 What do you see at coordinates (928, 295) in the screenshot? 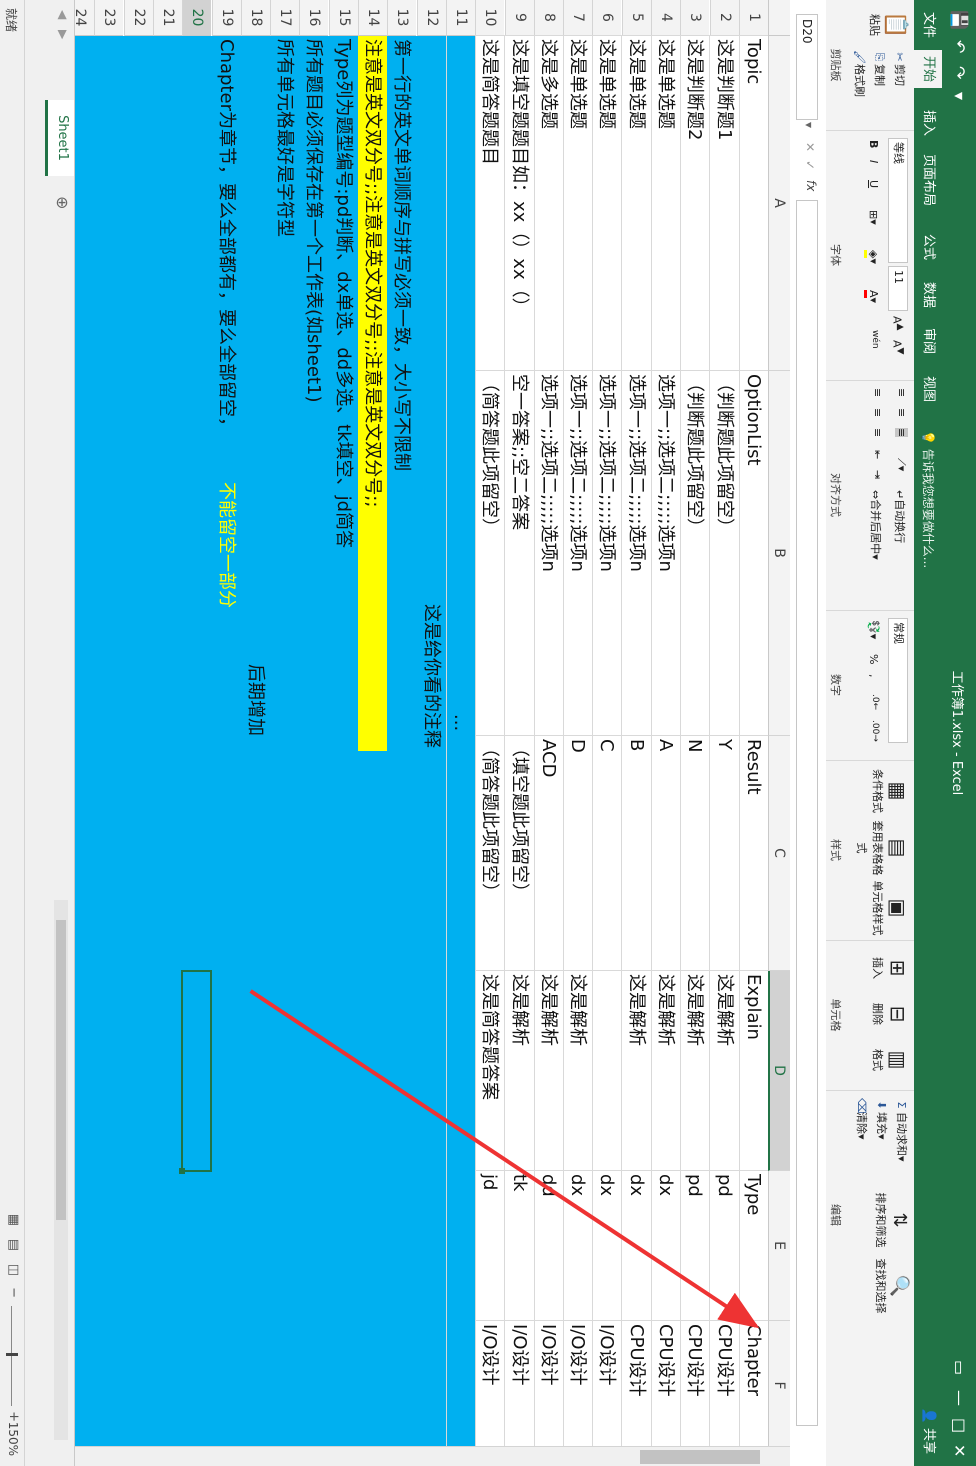
I see `tab-data: 数据` at bounding box center [928, 295].